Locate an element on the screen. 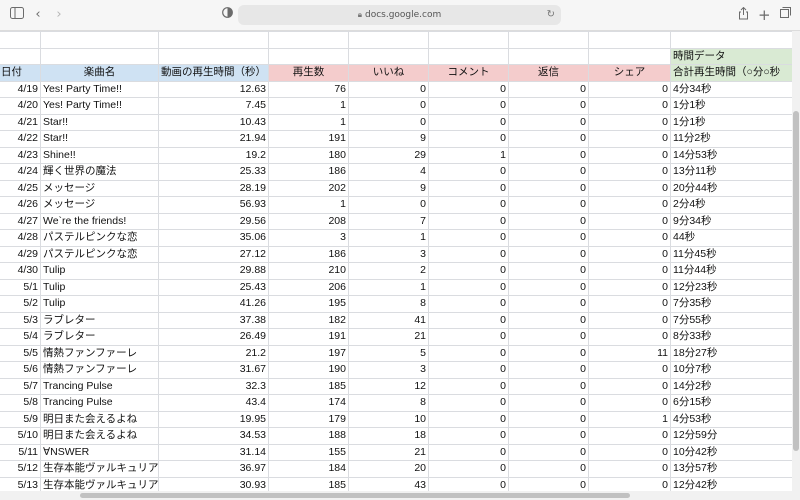 The image size is (800, 500). header-total-time: 合計再生時間（○分○秒 is located at coordinates (731, 73).